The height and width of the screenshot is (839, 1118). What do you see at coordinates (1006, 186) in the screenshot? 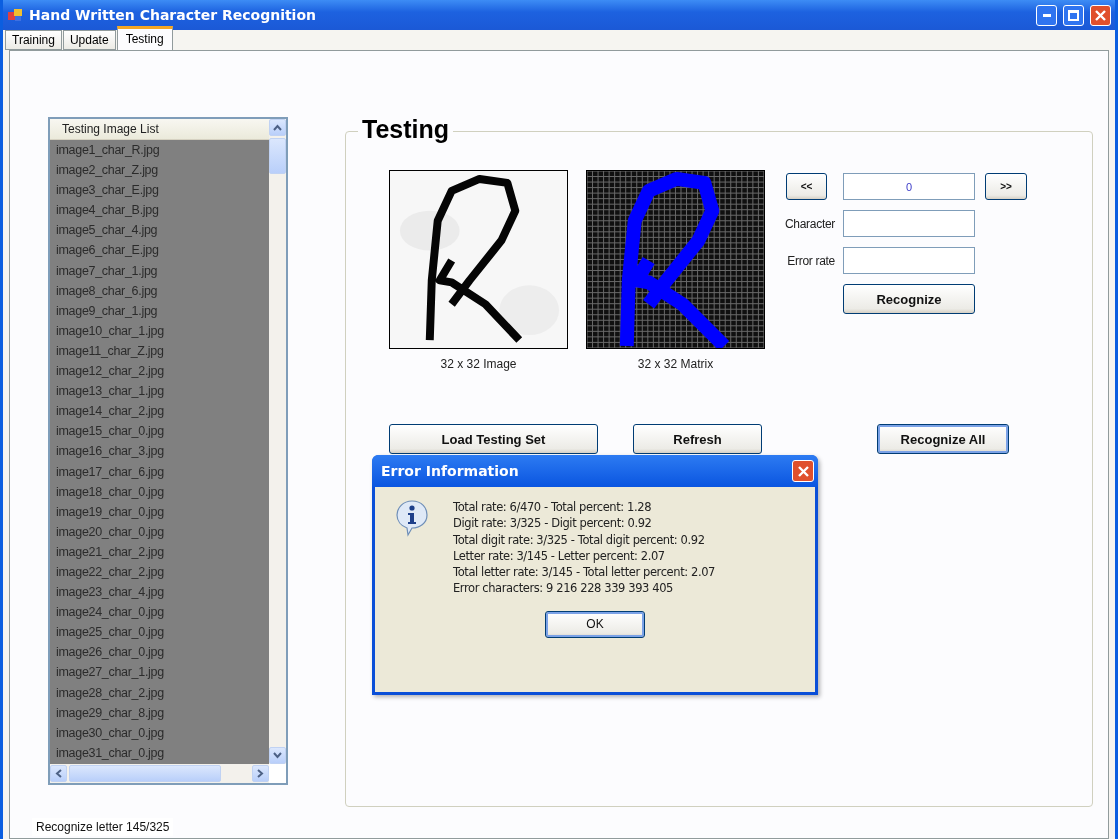
I see `next-button: >>` at bounding box center [1006, 186].